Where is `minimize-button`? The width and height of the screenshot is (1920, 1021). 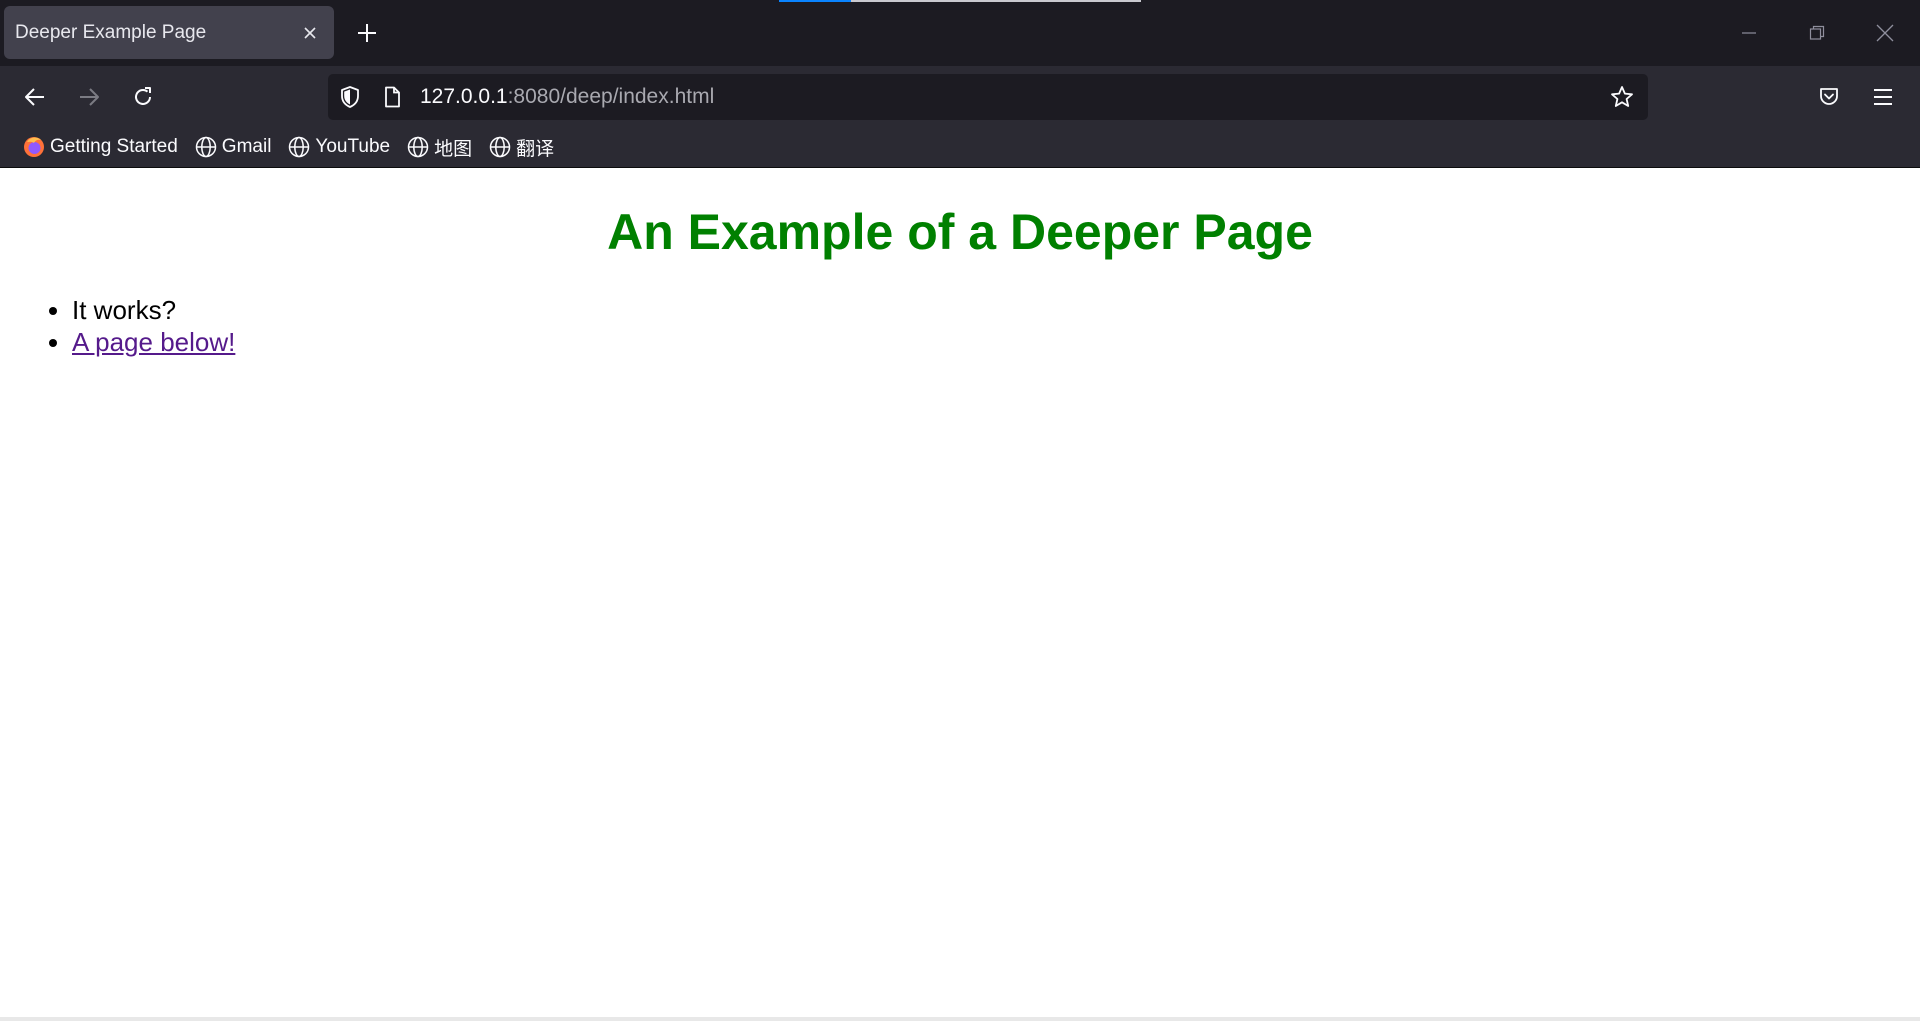 minimize-button is located at coordinates (1749, 33).